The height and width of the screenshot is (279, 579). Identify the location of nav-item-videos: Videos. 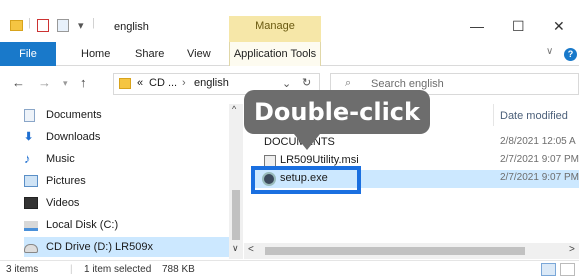
(129, 203).